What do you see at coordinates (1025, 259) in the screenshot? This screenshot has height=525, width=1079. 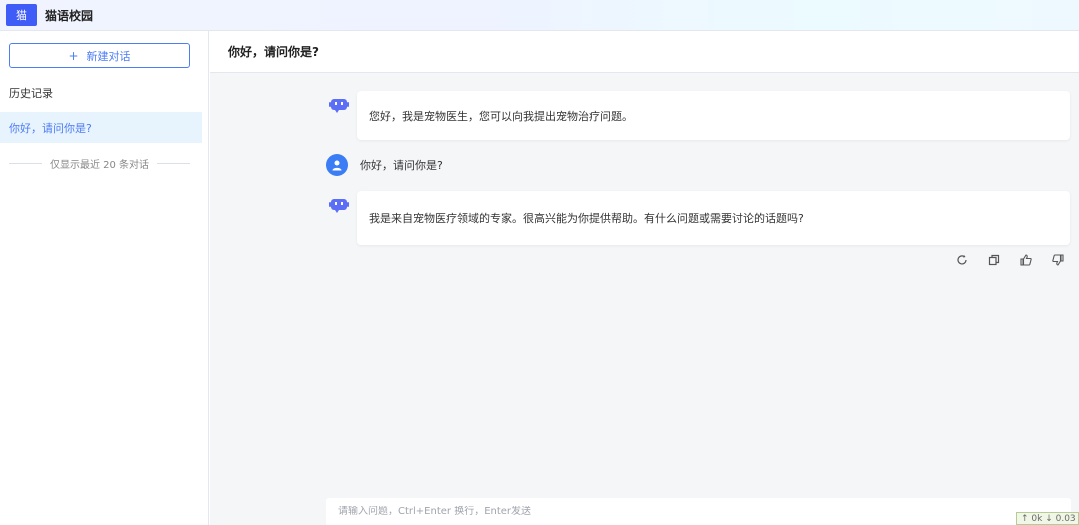 I see `thumbs-up-icon` at bounding box center [1025, 259].